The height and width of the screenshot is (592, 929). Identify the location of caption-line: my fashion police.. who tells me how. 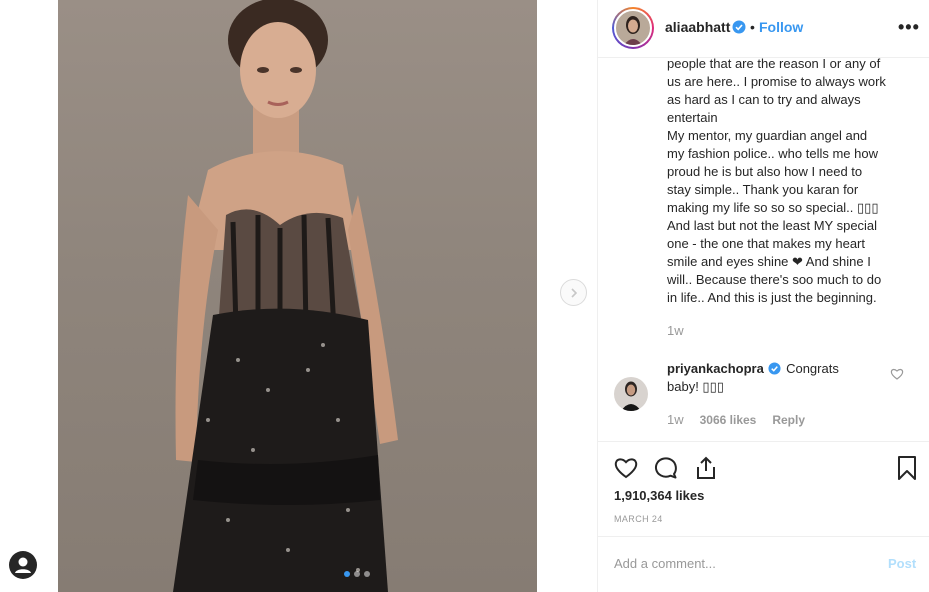
(772, 153).